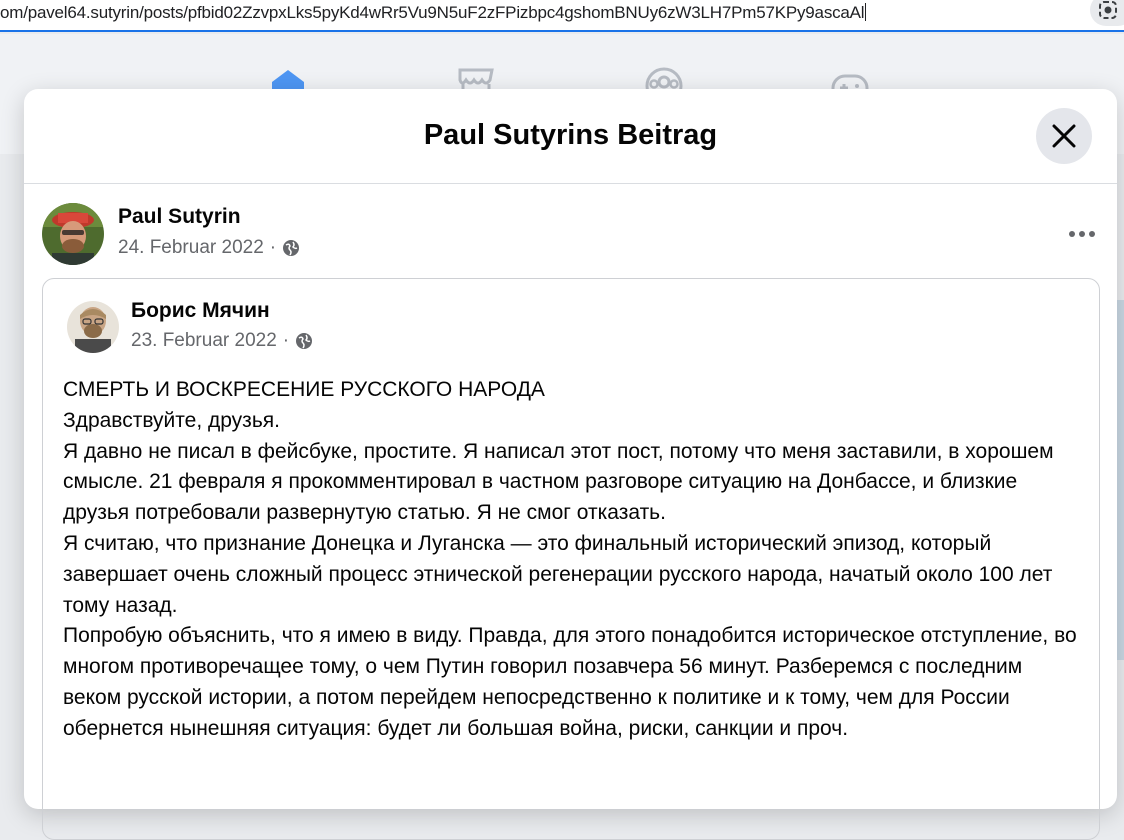 The width and height of the screenshot is (1124, 840). What do you see at coordinates (204, 341) in the screenshot?
I see `shared-post-date: 23. Februar 2022` at bounding box center [204, 341].